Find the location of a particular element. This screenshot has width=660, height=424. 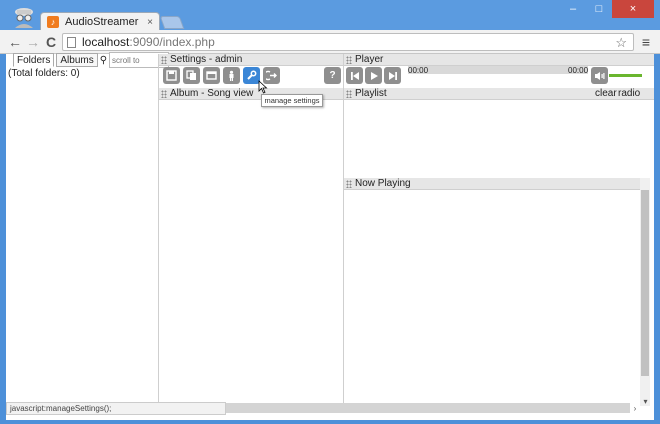

tab-folders: Folders is located at coordinates (34, 60).